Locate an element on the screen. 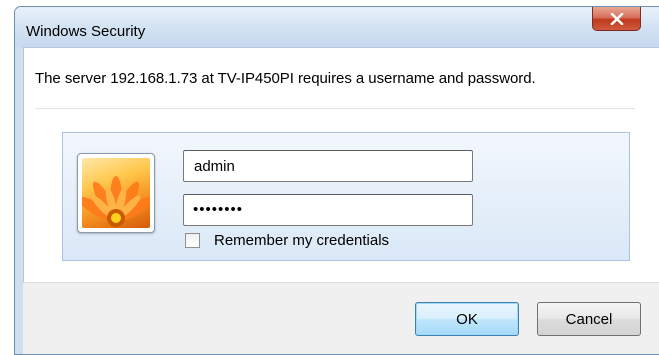 This screenshot has height=355, width=659. username-field is located at coordinates (328, 166).